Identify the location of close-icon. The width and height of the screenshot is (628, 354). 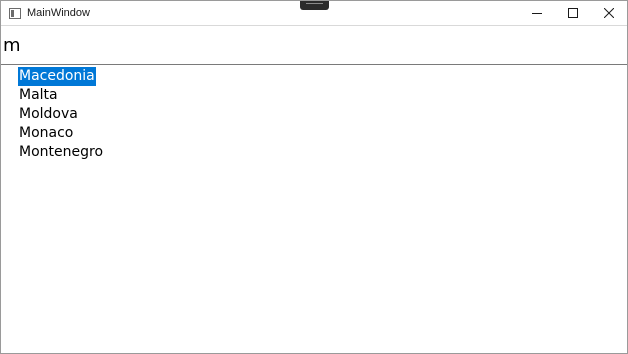
(609, 13).